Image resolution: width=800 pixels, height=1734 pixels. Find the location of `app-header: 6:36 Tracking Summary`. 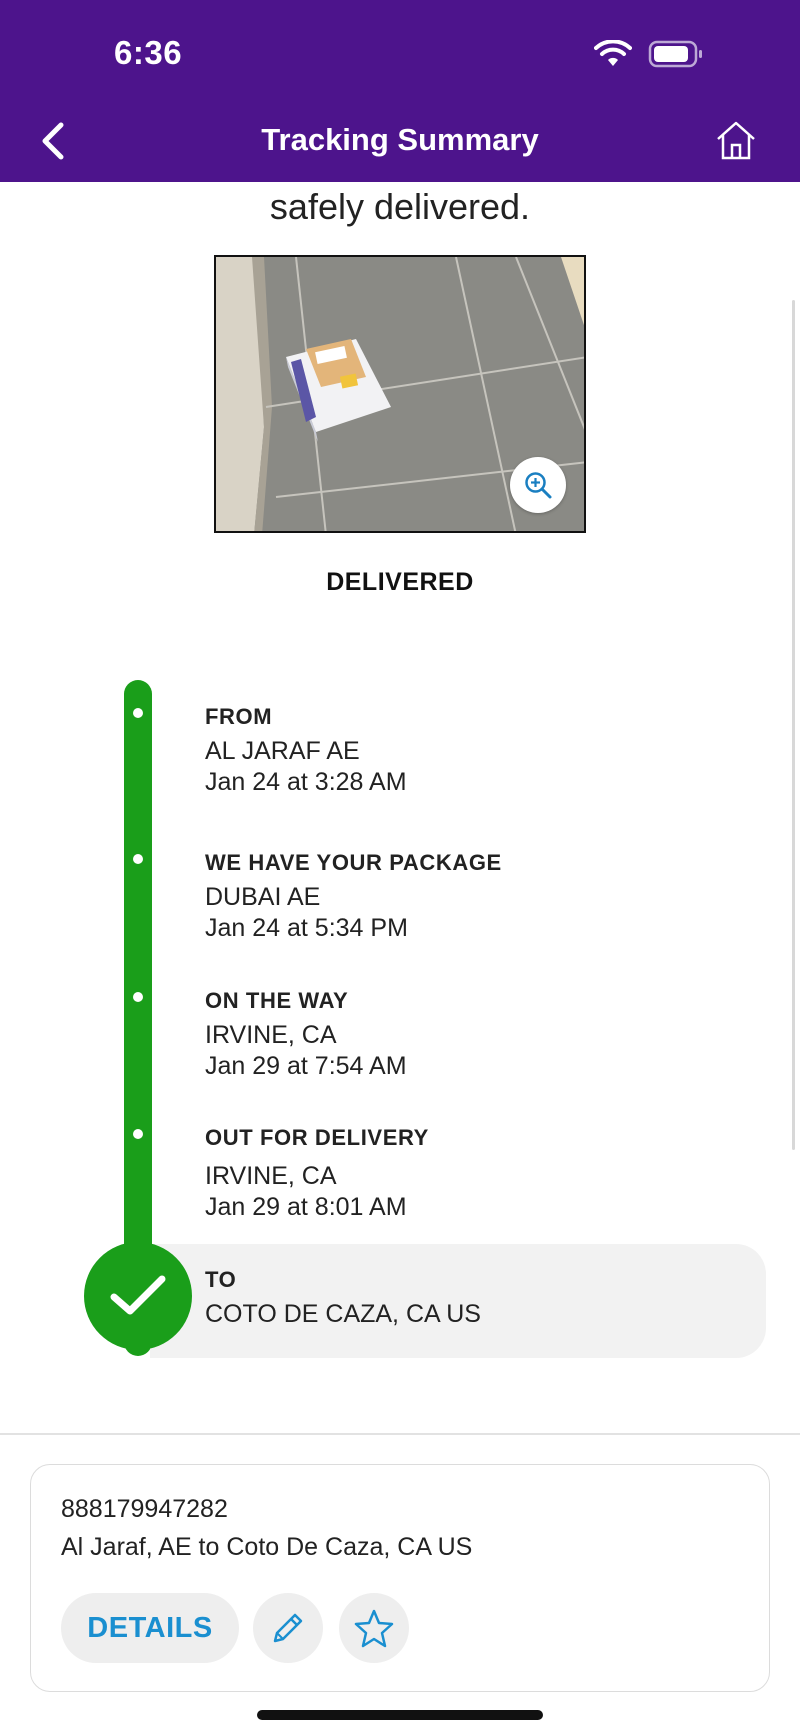

app-header: 6:36 Tracking Summary is located at coordinates (400, 91).